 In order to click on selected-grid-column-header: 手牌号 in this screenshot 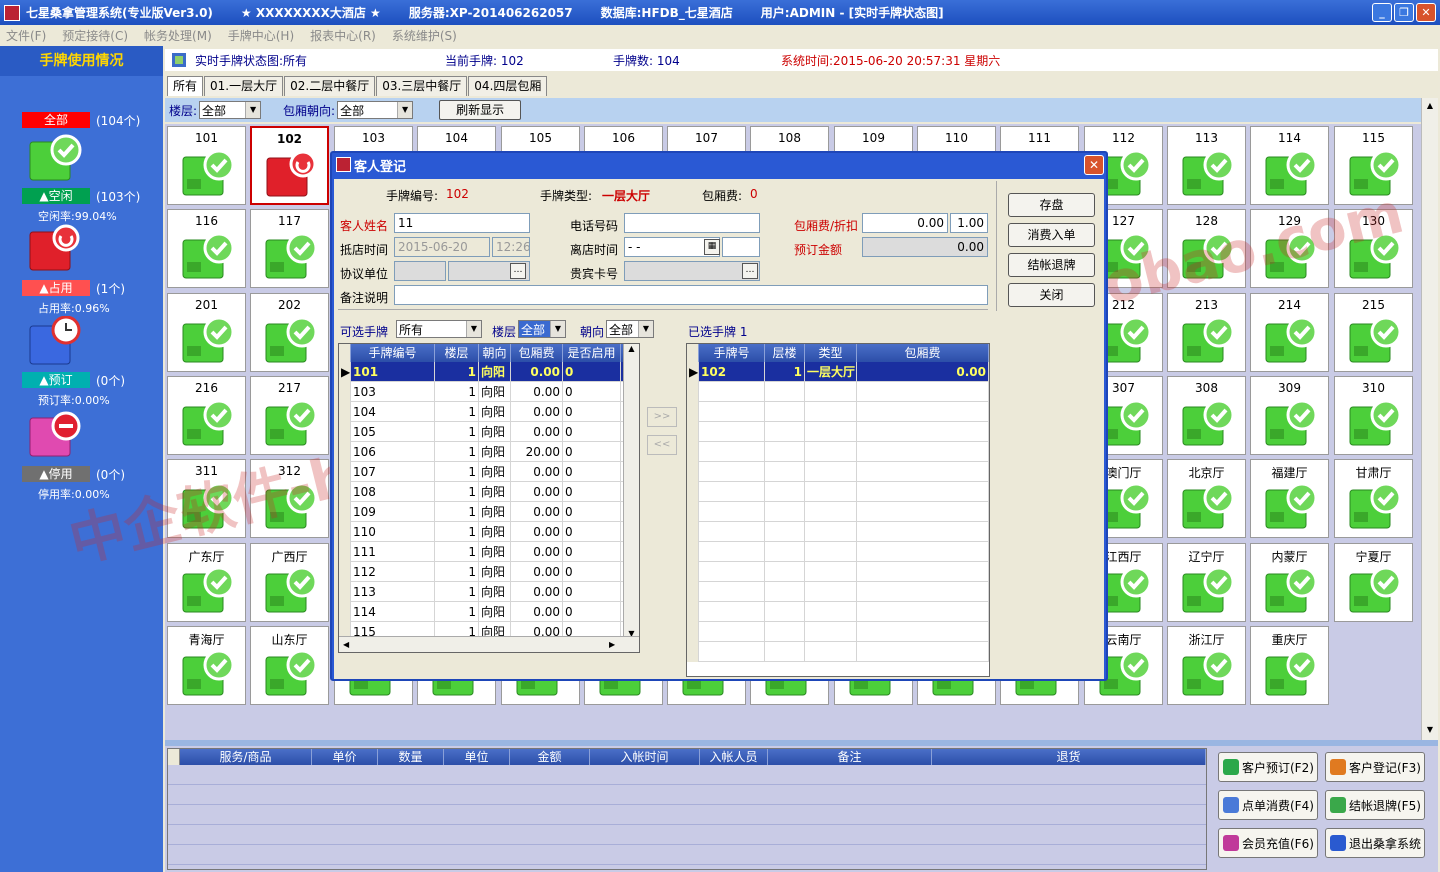, I will do `click(732, 353)`.